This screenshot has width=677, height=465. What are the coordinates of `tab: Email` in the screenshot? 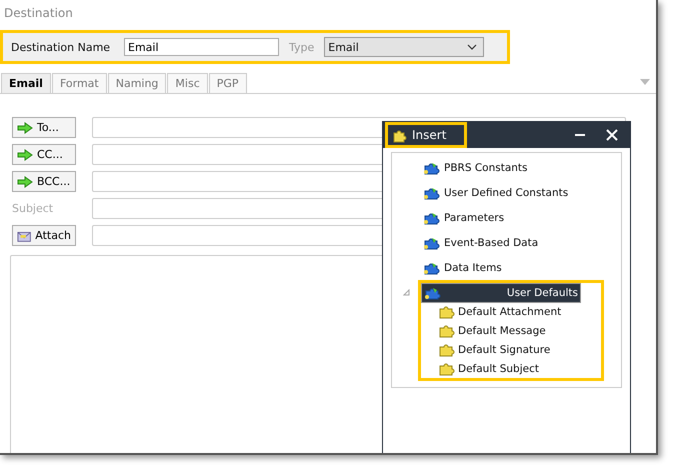 It's located at (26, 83).